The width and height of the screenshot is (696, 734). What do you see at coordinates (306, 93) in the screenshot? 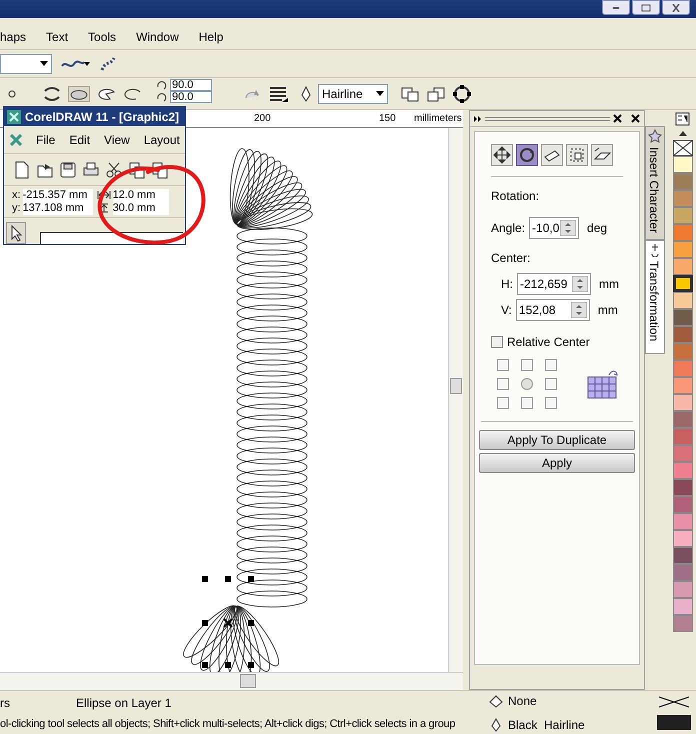
I see `pen-nib-icon` at bounding box center [306, 93].